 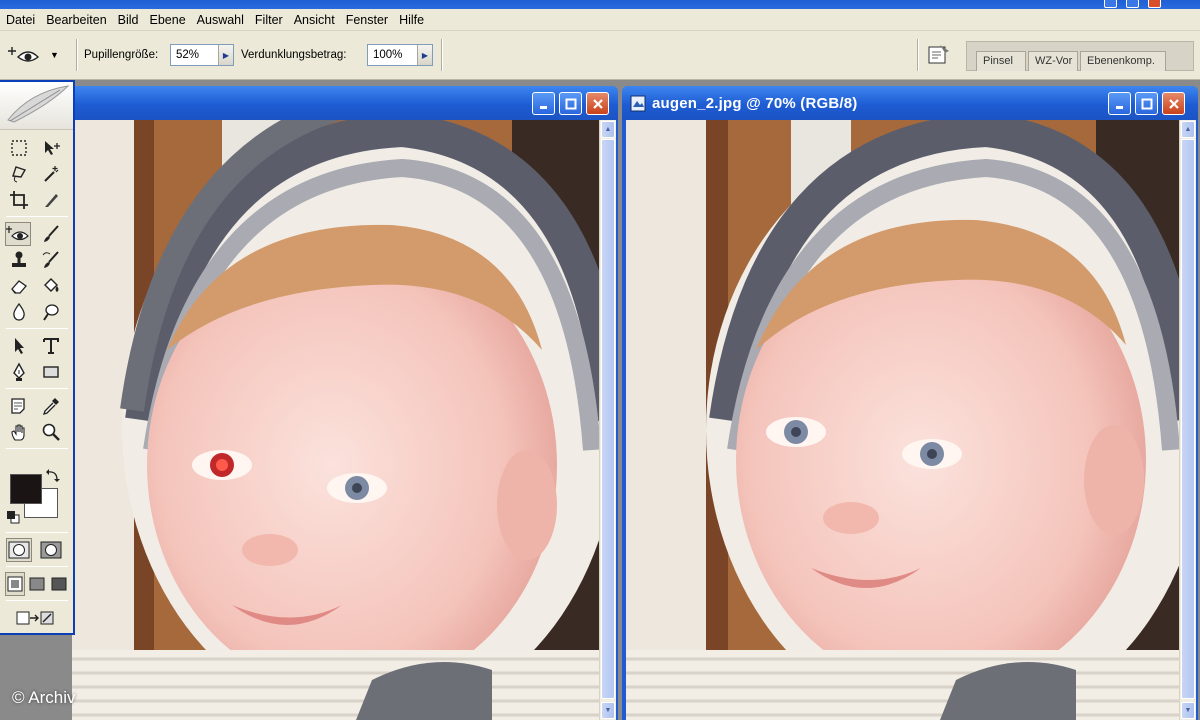 I want to click on clone-stamp-tool, so click(x=19, y=260).